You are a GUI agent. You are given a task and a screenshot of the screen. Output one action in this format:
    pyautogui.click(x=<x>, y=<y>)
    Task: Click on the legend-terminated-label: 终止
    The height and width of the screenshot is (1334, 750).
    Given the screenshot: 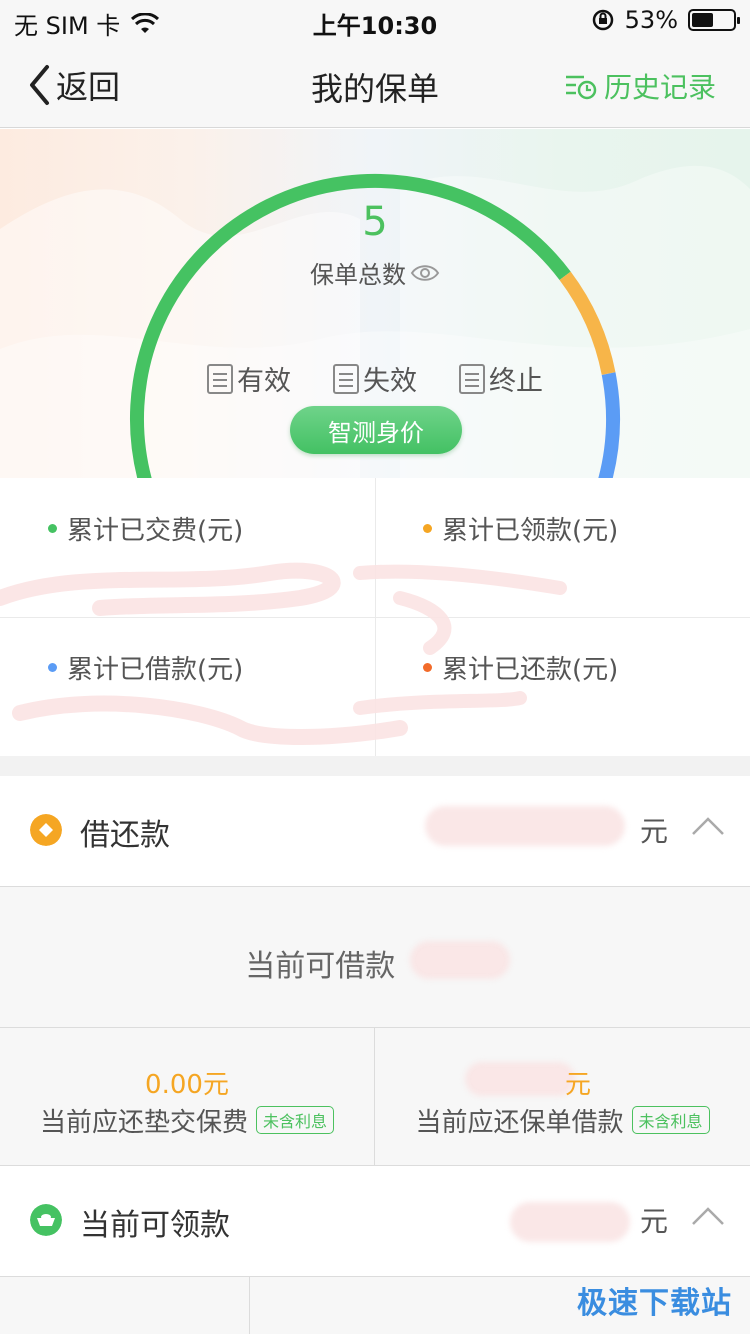 What is the action you would take?
    pyautogui.click(x=516, y=381)
    